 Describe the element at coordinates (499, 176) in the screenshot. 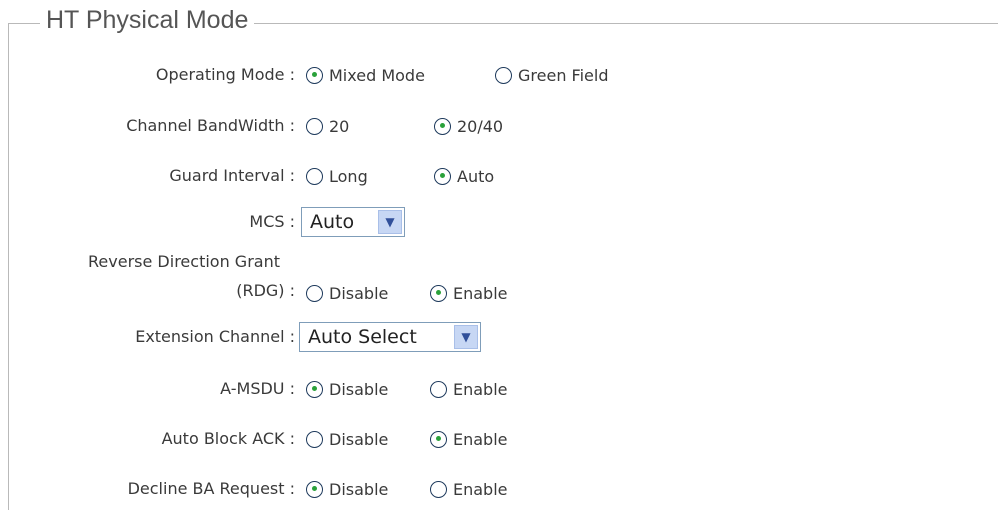

I see `guard-interval-row: Guard Interval : Long Auto` at that location.